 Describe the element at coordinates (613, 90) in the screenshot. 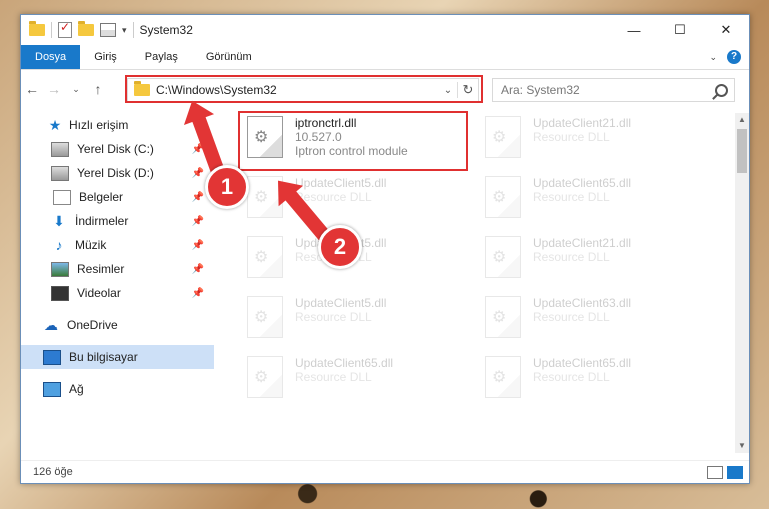

I see `search-box: Ara: System32` at that location.